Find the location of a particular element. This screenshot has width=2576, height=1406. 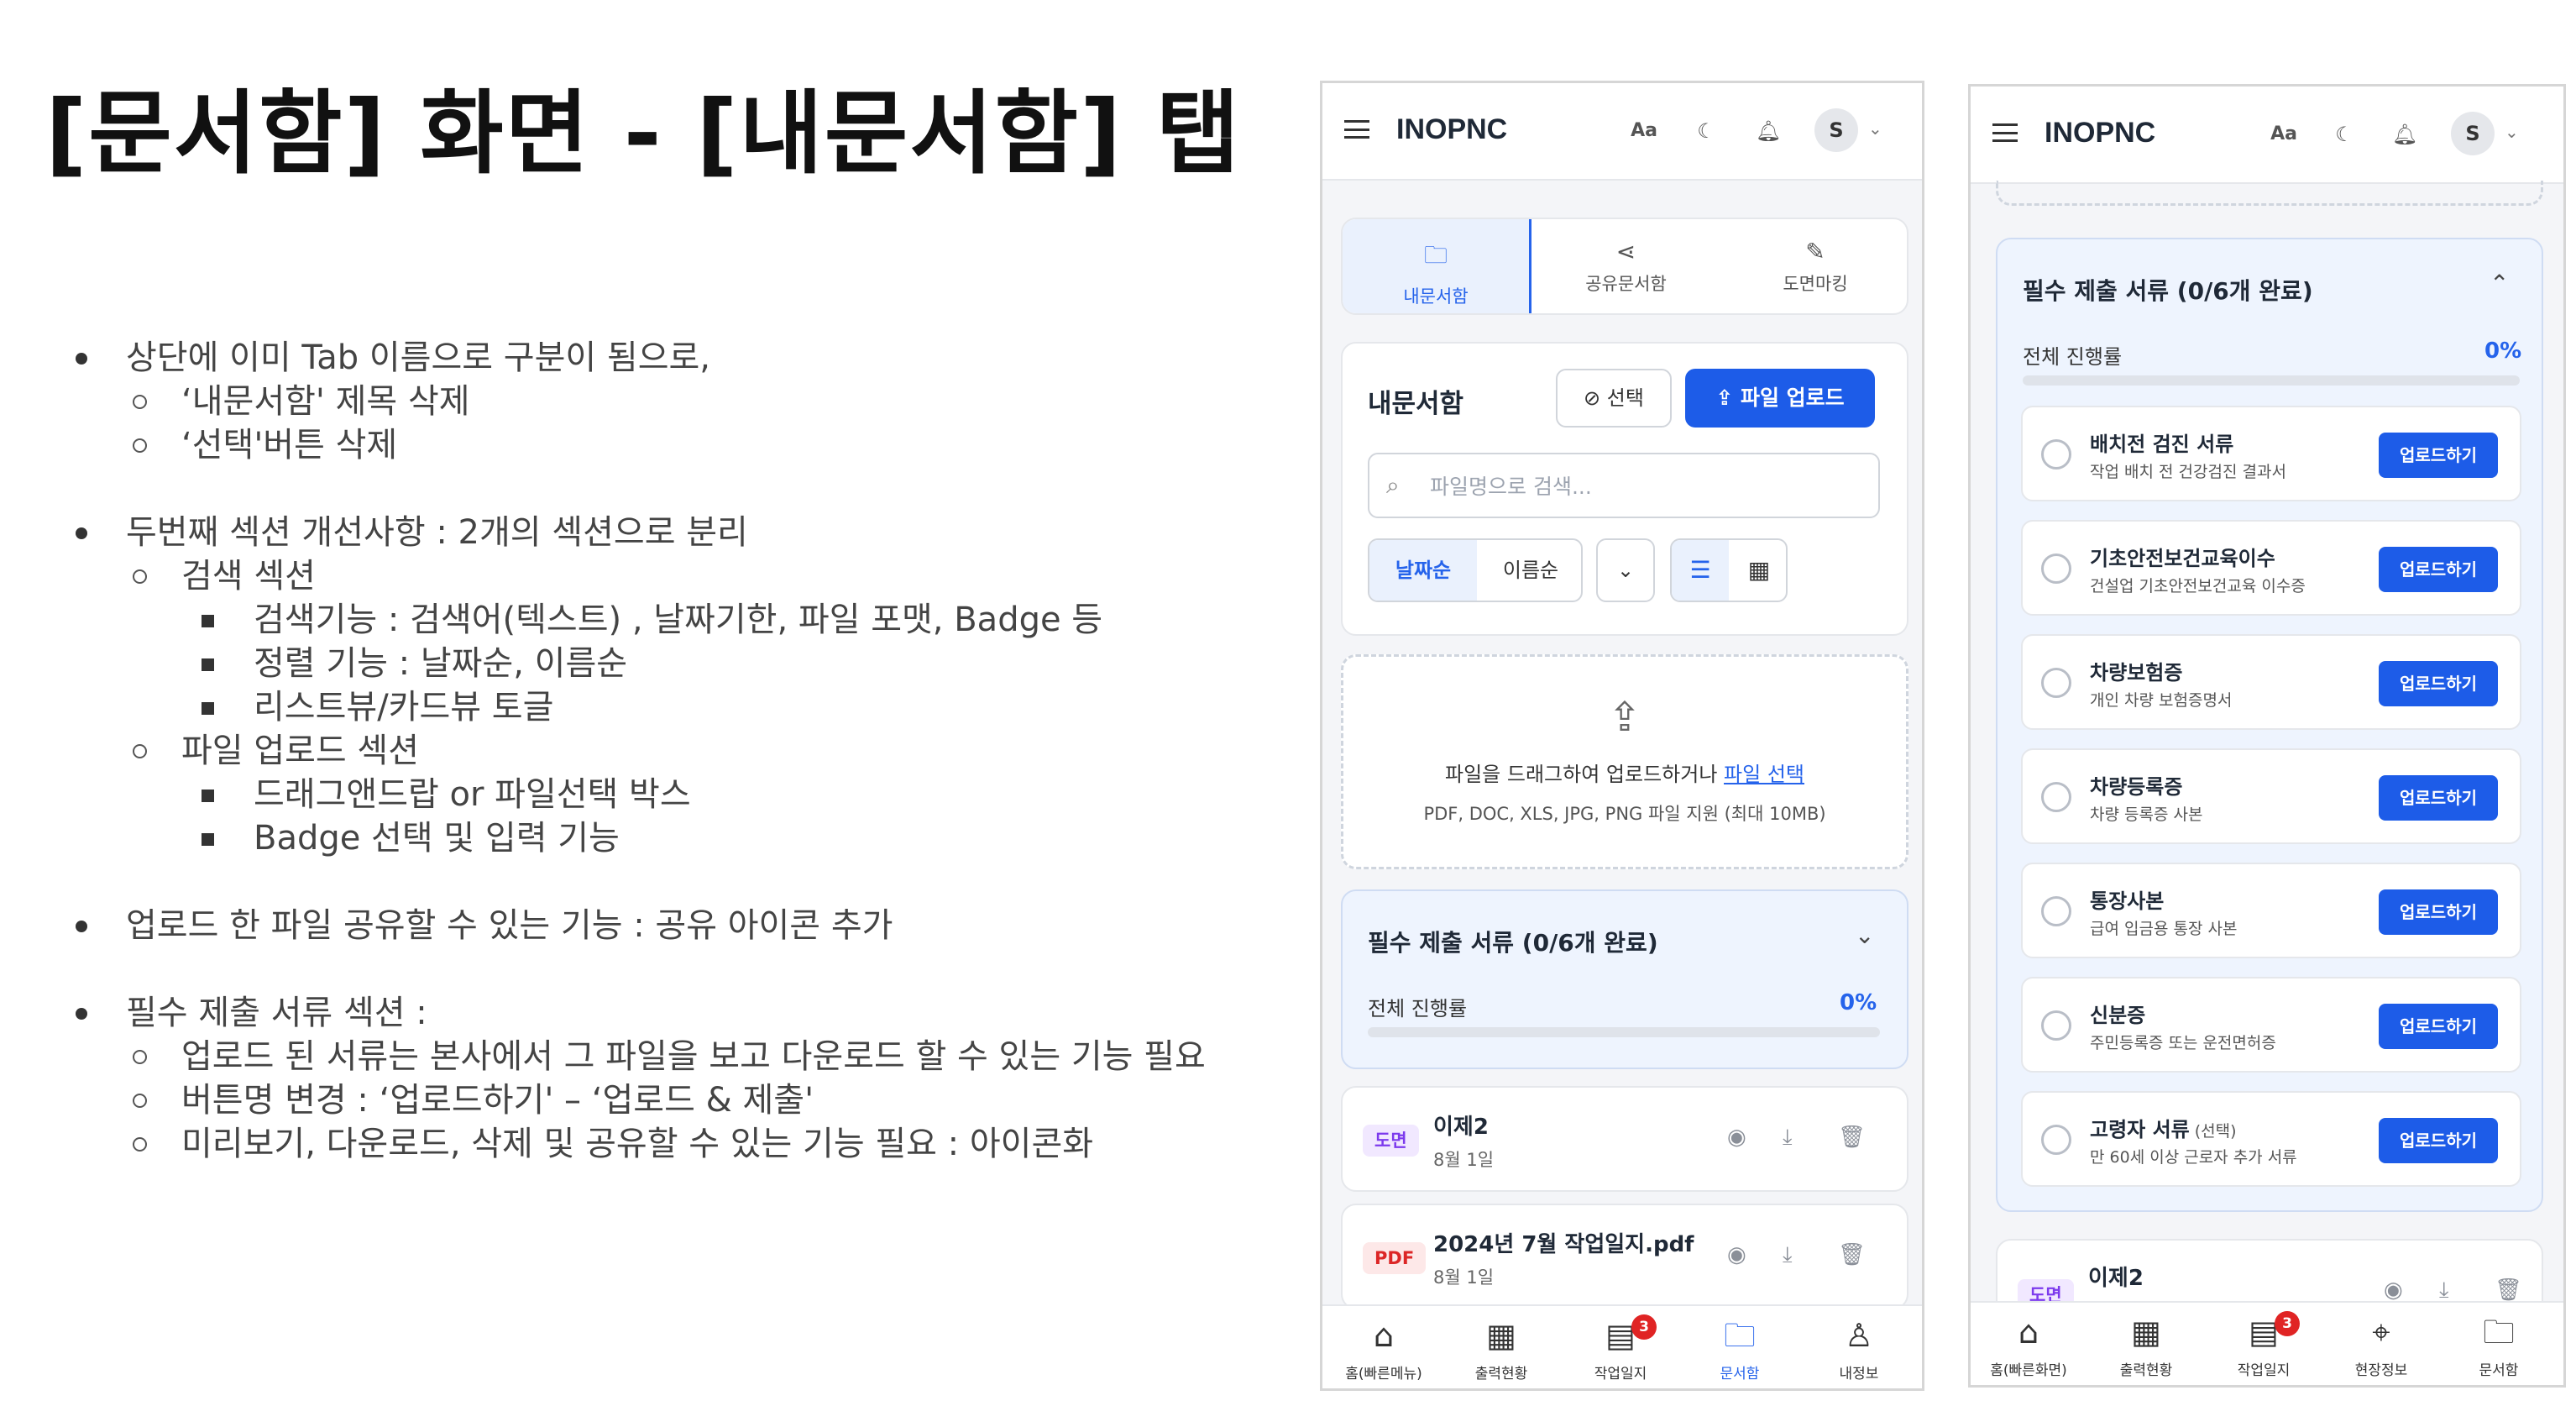

sort-by-date-button: 날짜순 is located at coordinates (1423, 570).